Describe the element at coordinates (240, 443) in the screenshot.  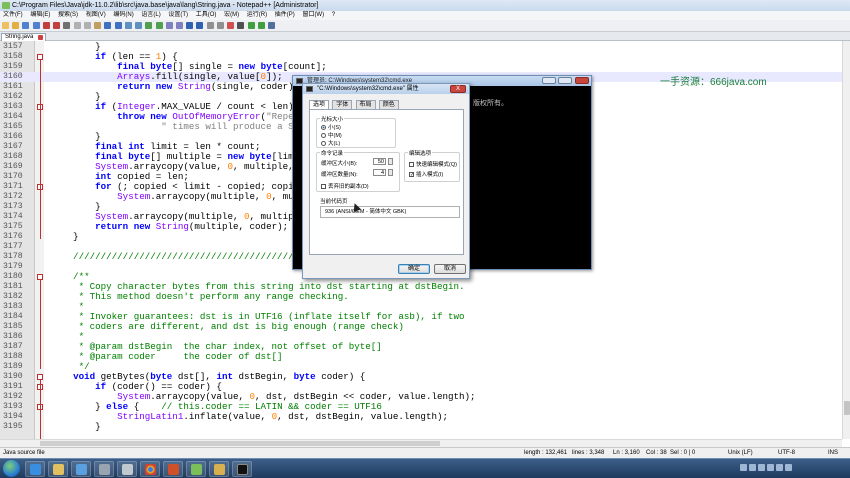
I see `horizontal-scroll-thumb` at that location.